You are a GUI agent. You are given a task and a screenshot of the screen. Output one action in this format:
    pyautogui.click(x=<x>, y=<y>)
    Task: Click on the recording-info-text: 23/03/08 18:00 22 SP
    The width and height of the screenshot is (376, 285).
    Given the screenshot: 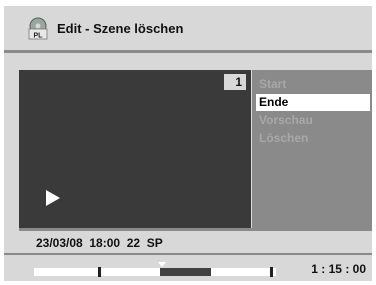 What is the action you would take?
    pyautogui.click(x=99, y=243)
    